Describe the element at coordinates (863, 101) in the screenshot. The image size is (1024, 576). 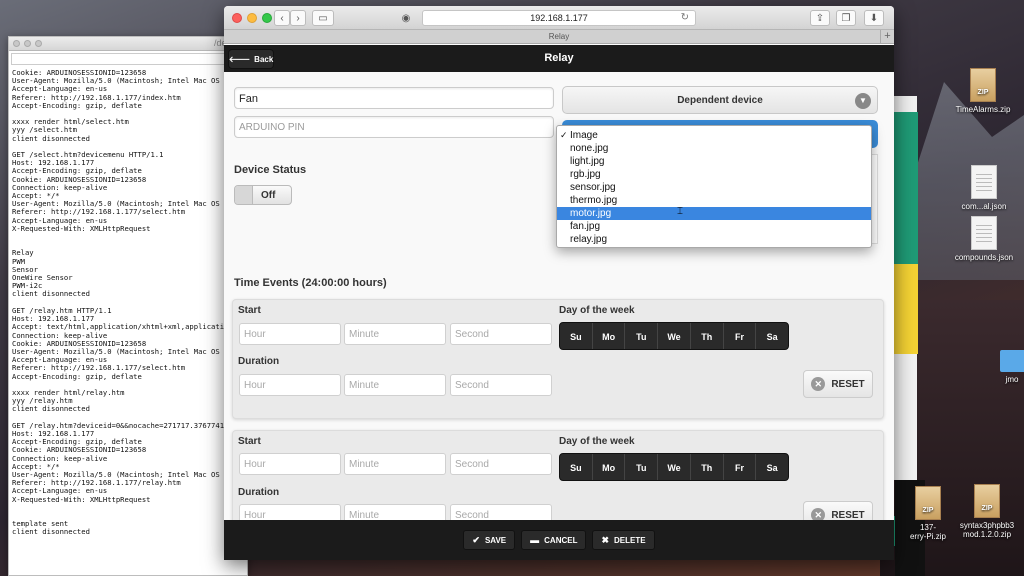
I see `chevron-down-icon: ▼` at that location.